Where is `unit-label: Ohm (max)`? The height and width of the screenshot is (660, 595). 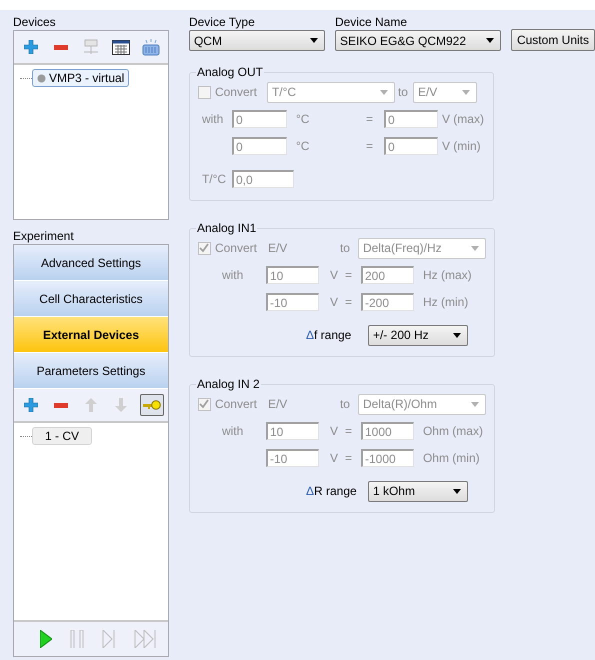
unit-label: Ohm (max) is located at coordinates (452, 431).